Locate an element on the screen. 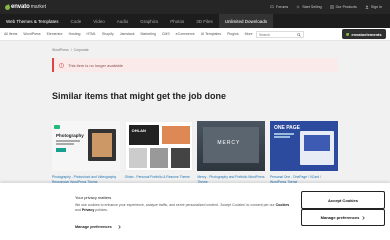  subnav-all-items: All Items is located at coordinates (10, 34).